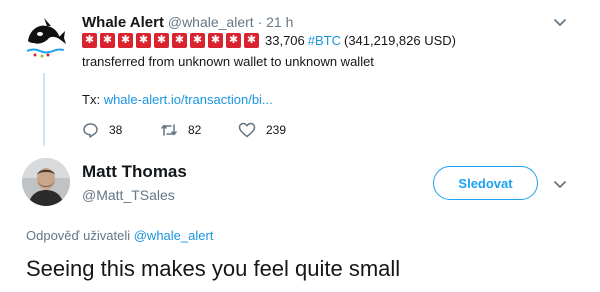  I want to click on thread-connector-line, so click(44, 109).